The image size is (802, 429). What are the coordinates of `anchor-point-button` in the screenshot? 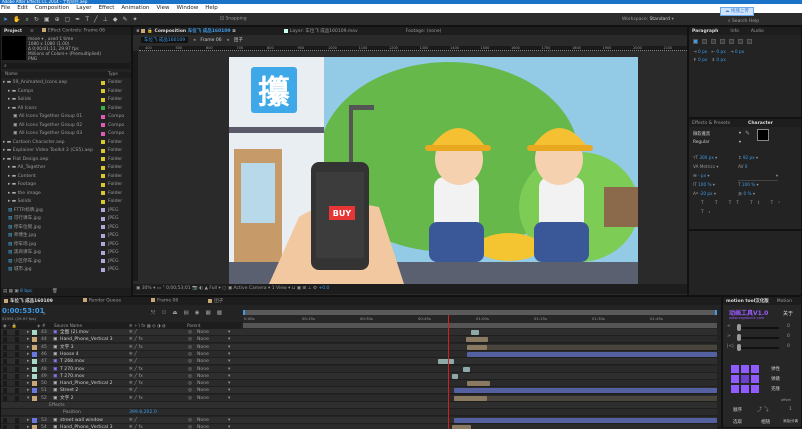 It's located at (735, 379).